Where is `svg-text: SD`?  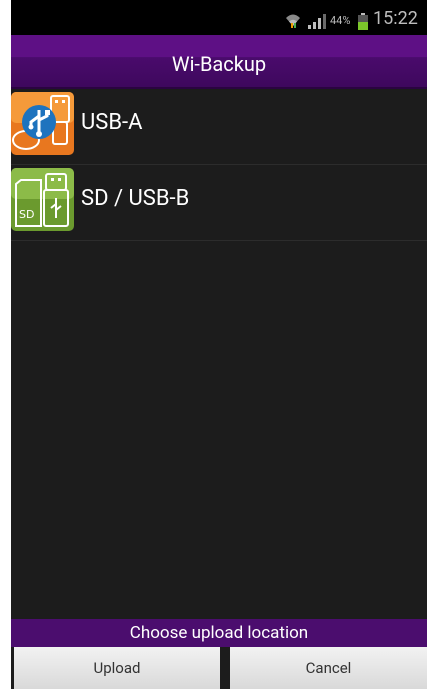 svg-text: SD is located at coordinates (26, 214).